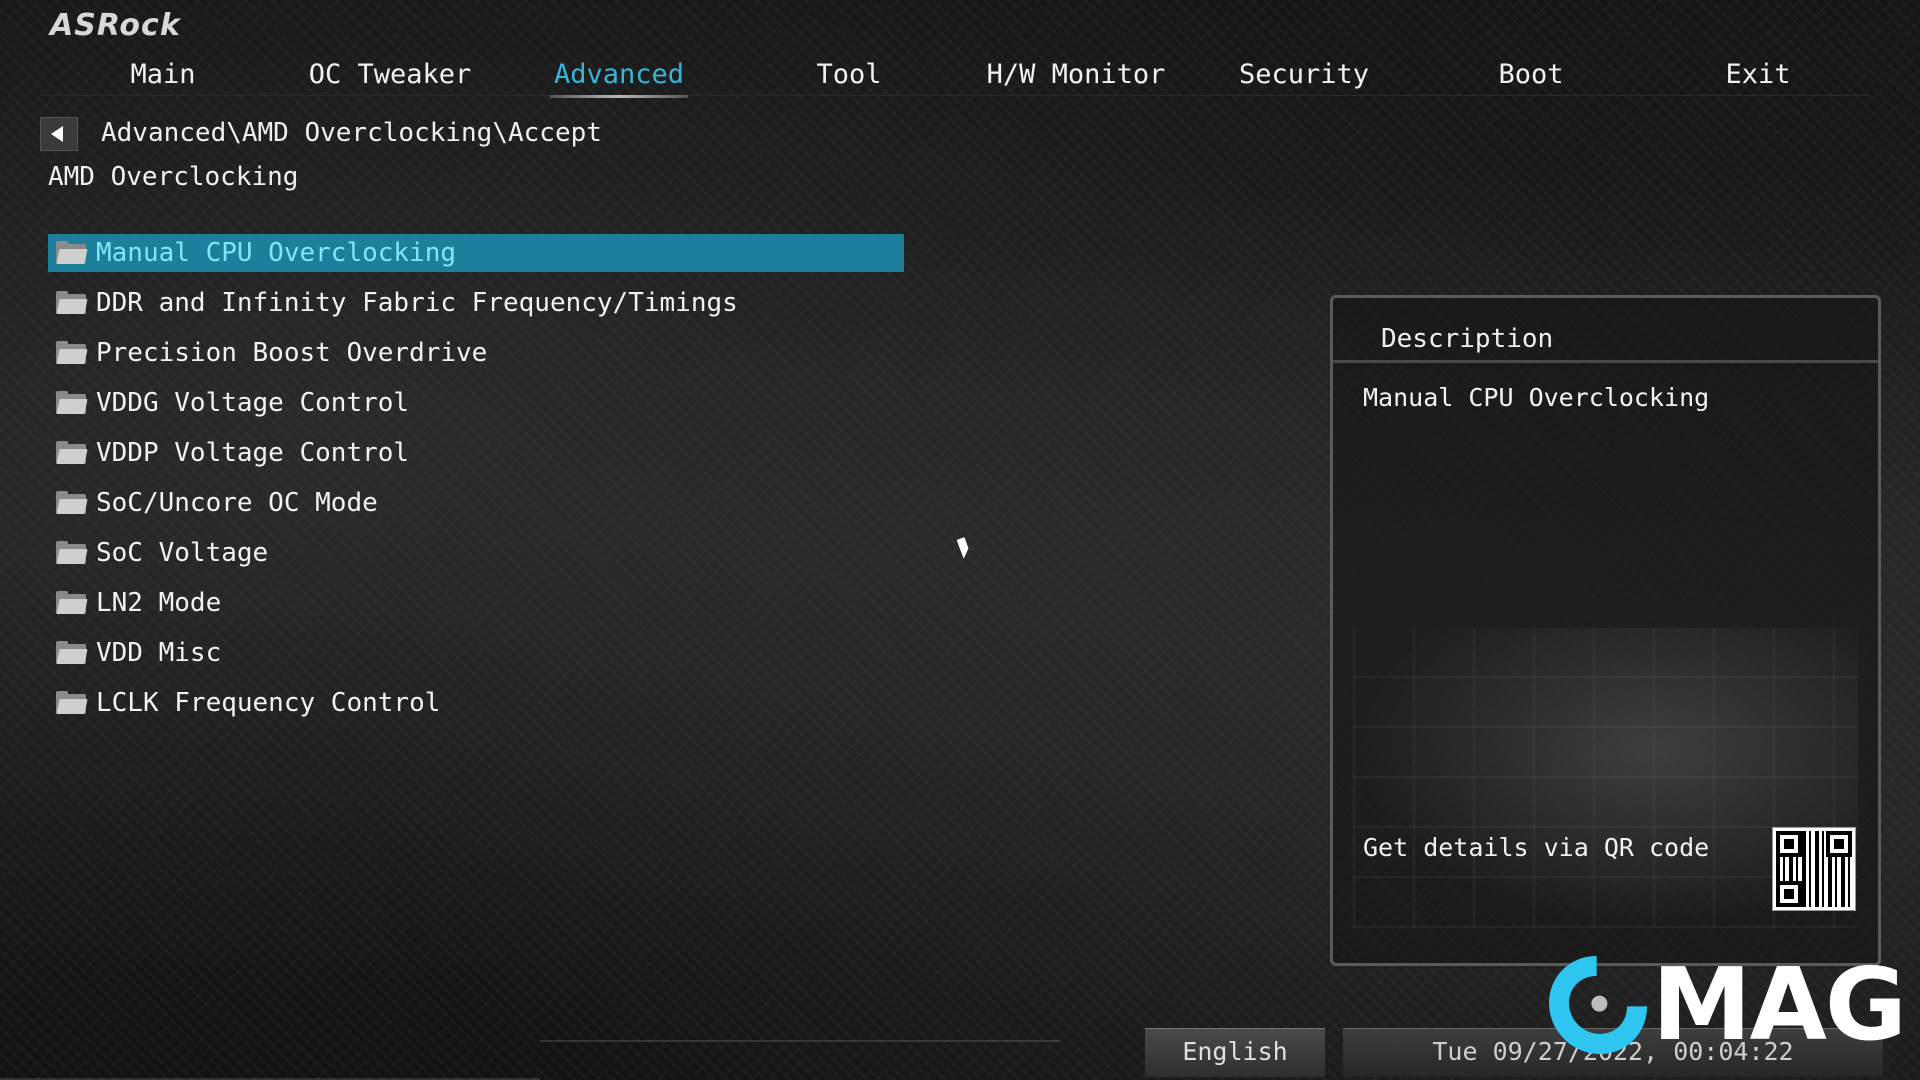 The height and width of the screenshot is (1080, 1920). Describe the element at coordinates (1605, 330) in the screenshot. I see `description-header: Description` at that location.